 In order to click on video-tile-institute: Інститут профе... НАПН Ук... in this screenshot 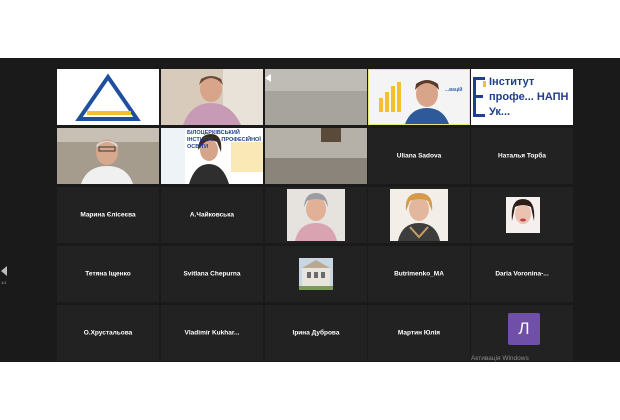, I will do `click(522, 97)`.